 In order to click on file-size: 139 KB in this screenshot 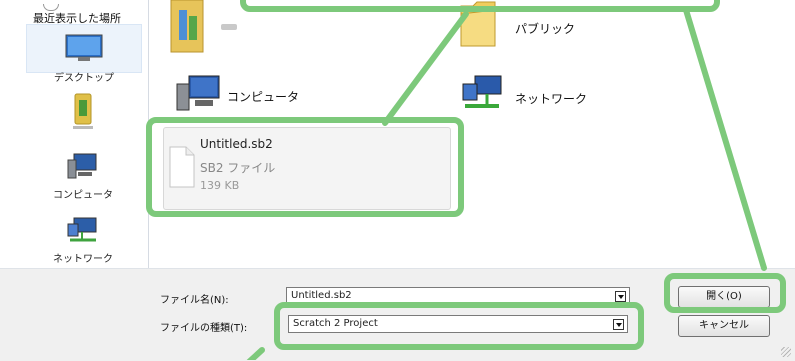, I will do `click(220, 185)`.